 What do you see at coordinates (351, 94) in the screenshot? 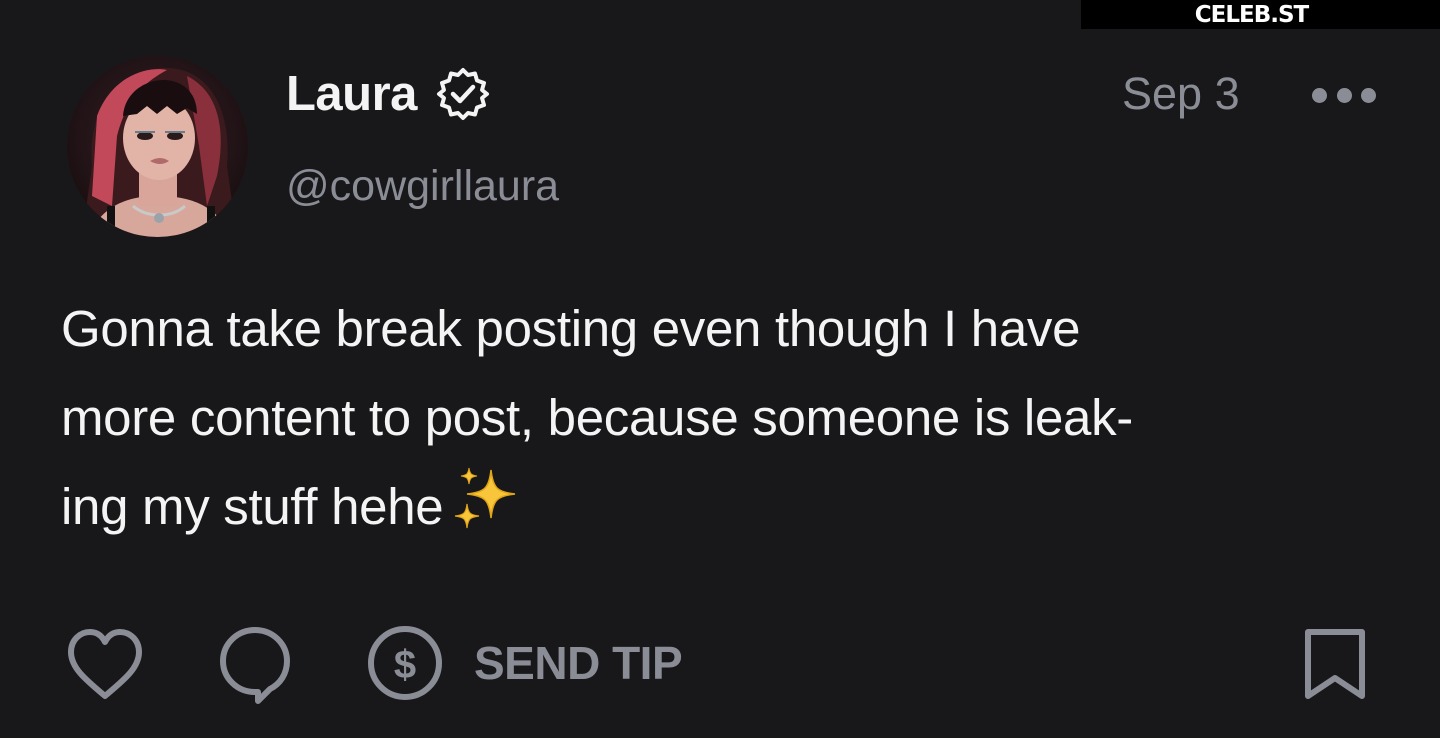
I see `display-name: Laura` at bounding box center [351, 94].